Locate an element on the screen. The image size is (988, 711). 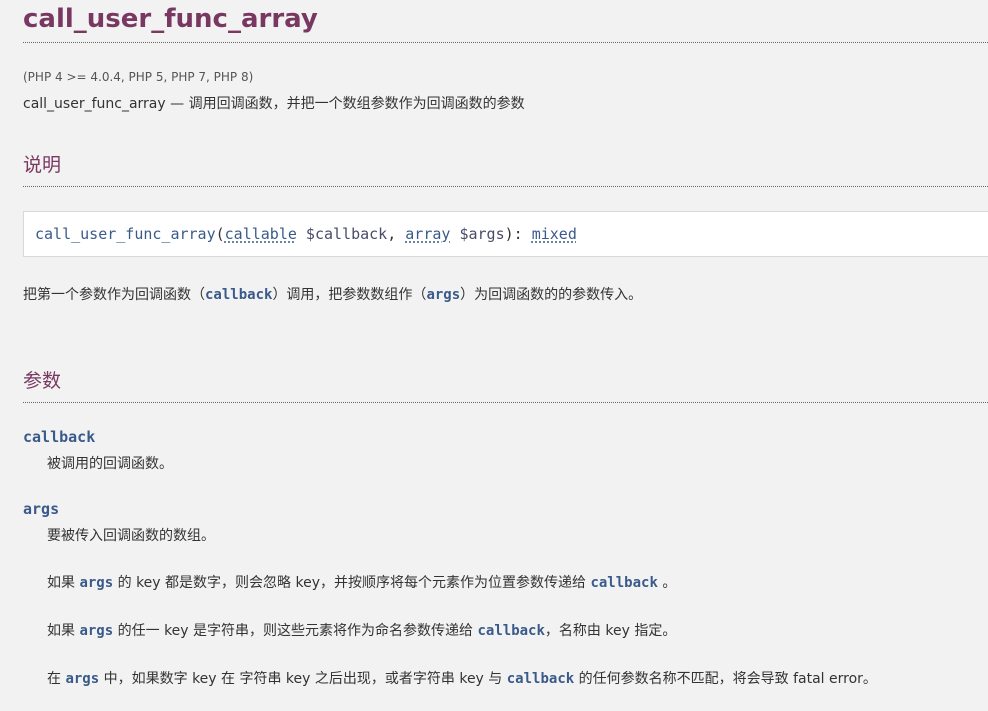
parameters-divider is located at coordinates (505, 402).